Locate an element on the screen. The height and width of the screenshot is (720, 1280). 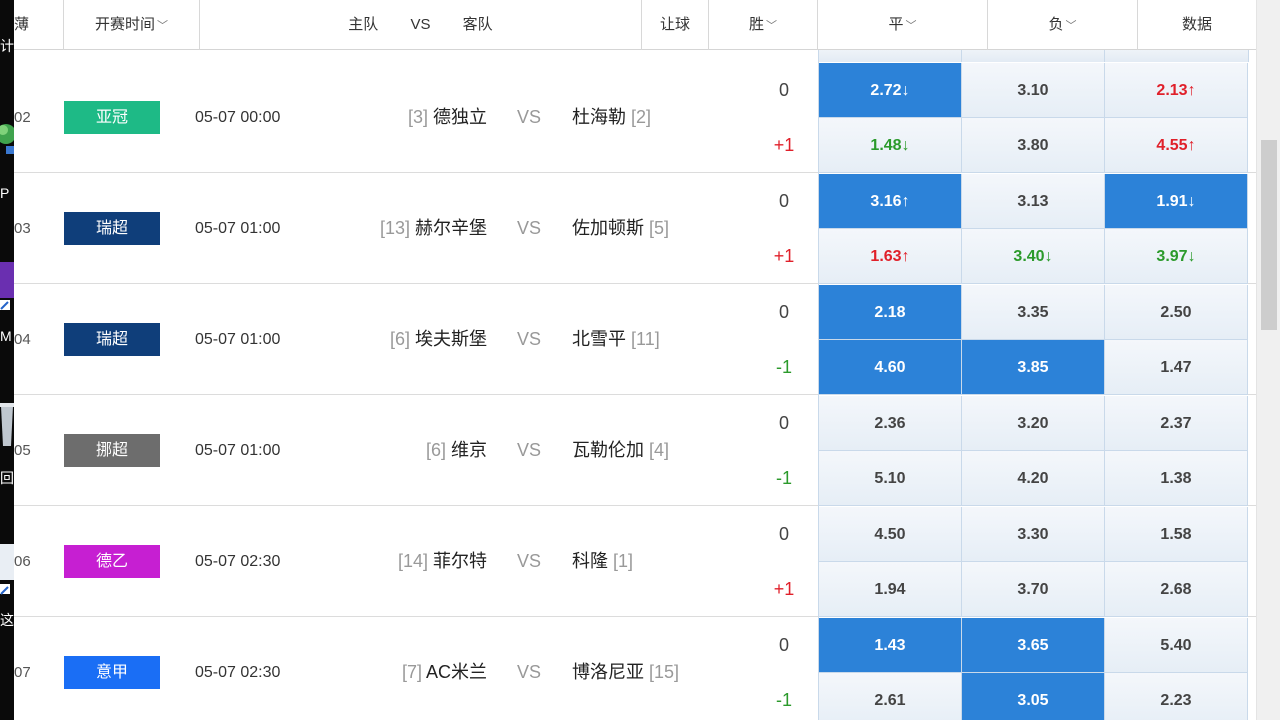
odds-draw: 3.40↓ is located at coordinates (1033, 256).